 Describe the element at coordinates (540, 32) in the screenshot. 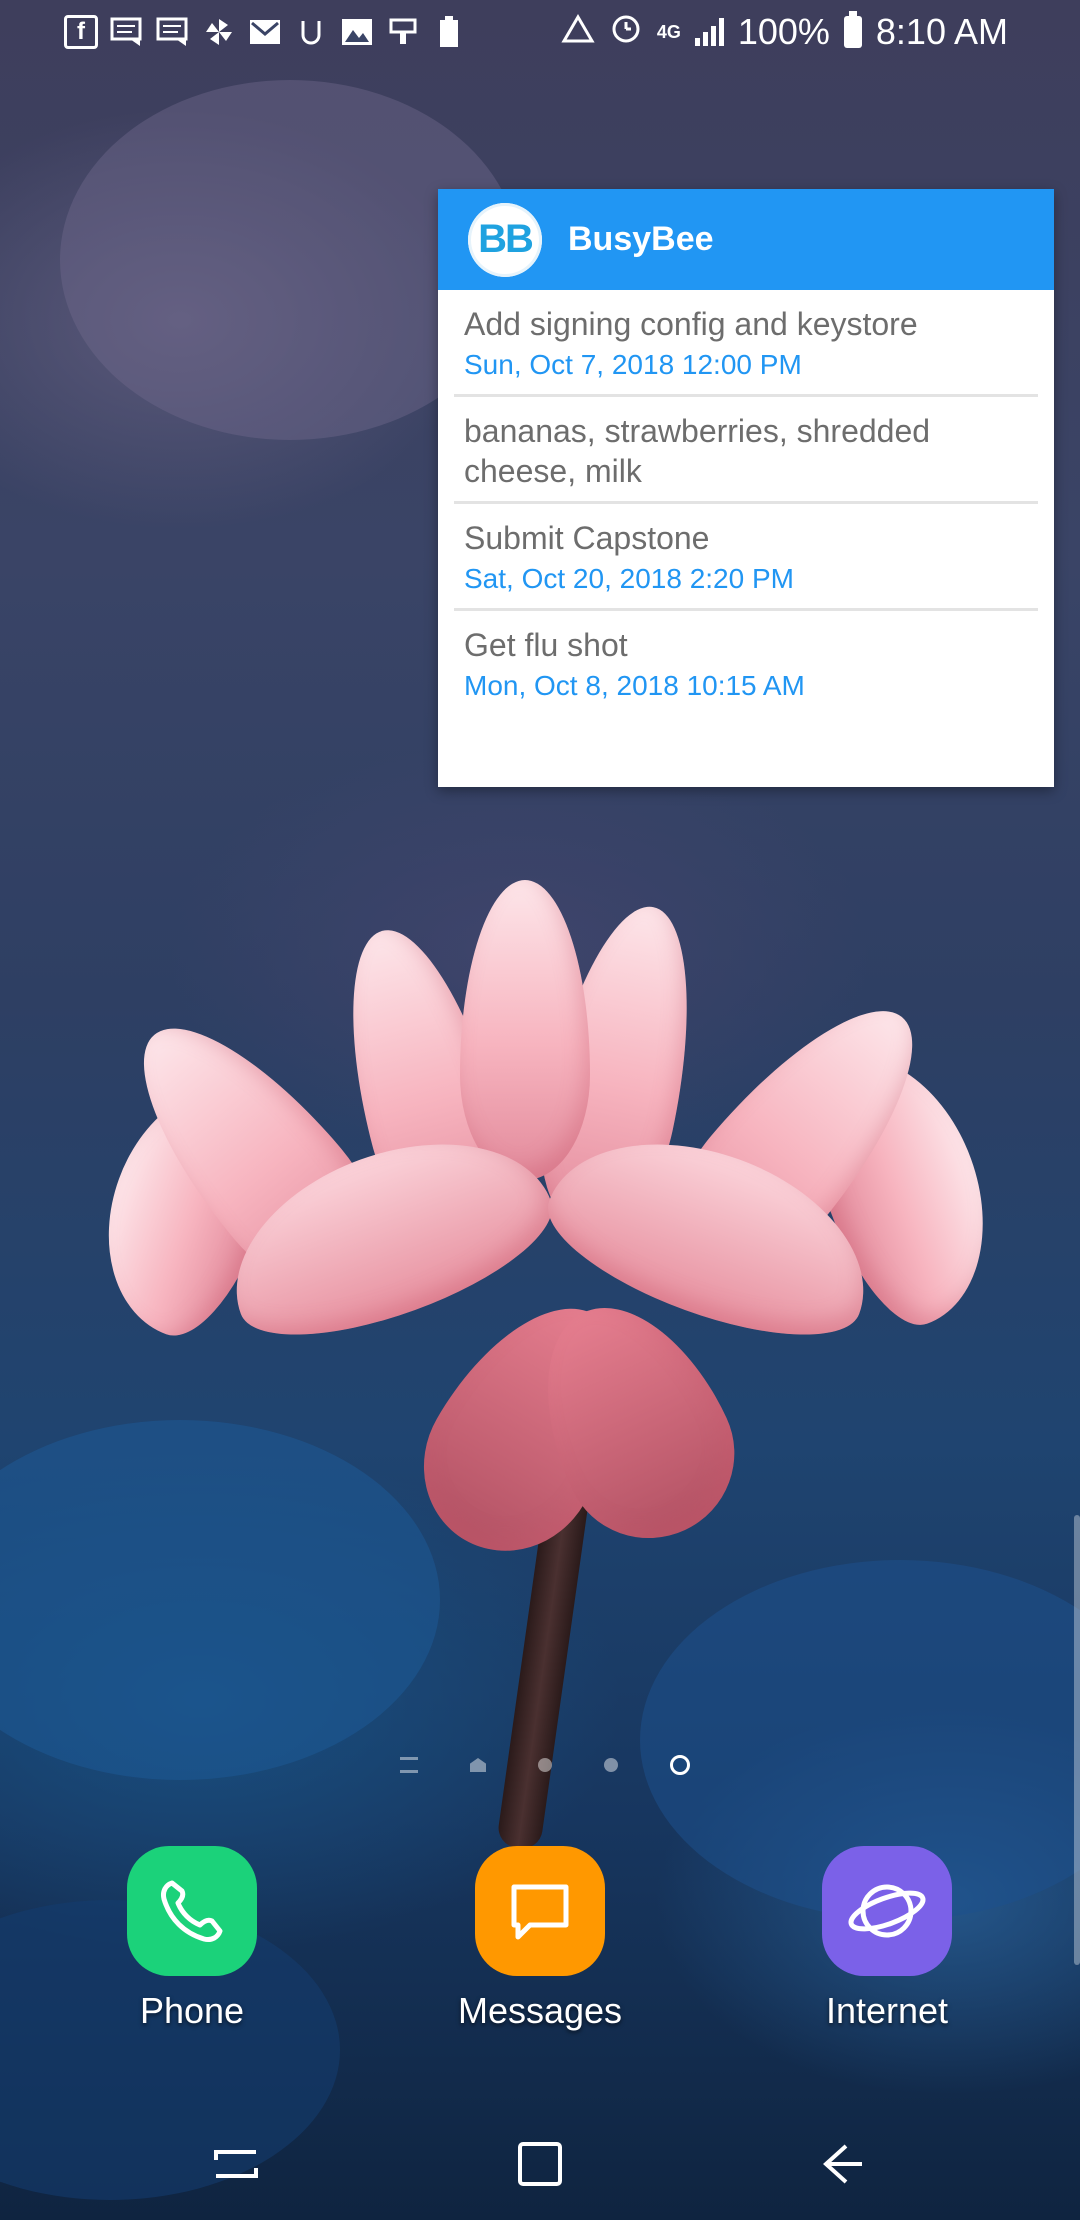

I see `status-bar: f 4G 100% 8:10 AM` at that location.